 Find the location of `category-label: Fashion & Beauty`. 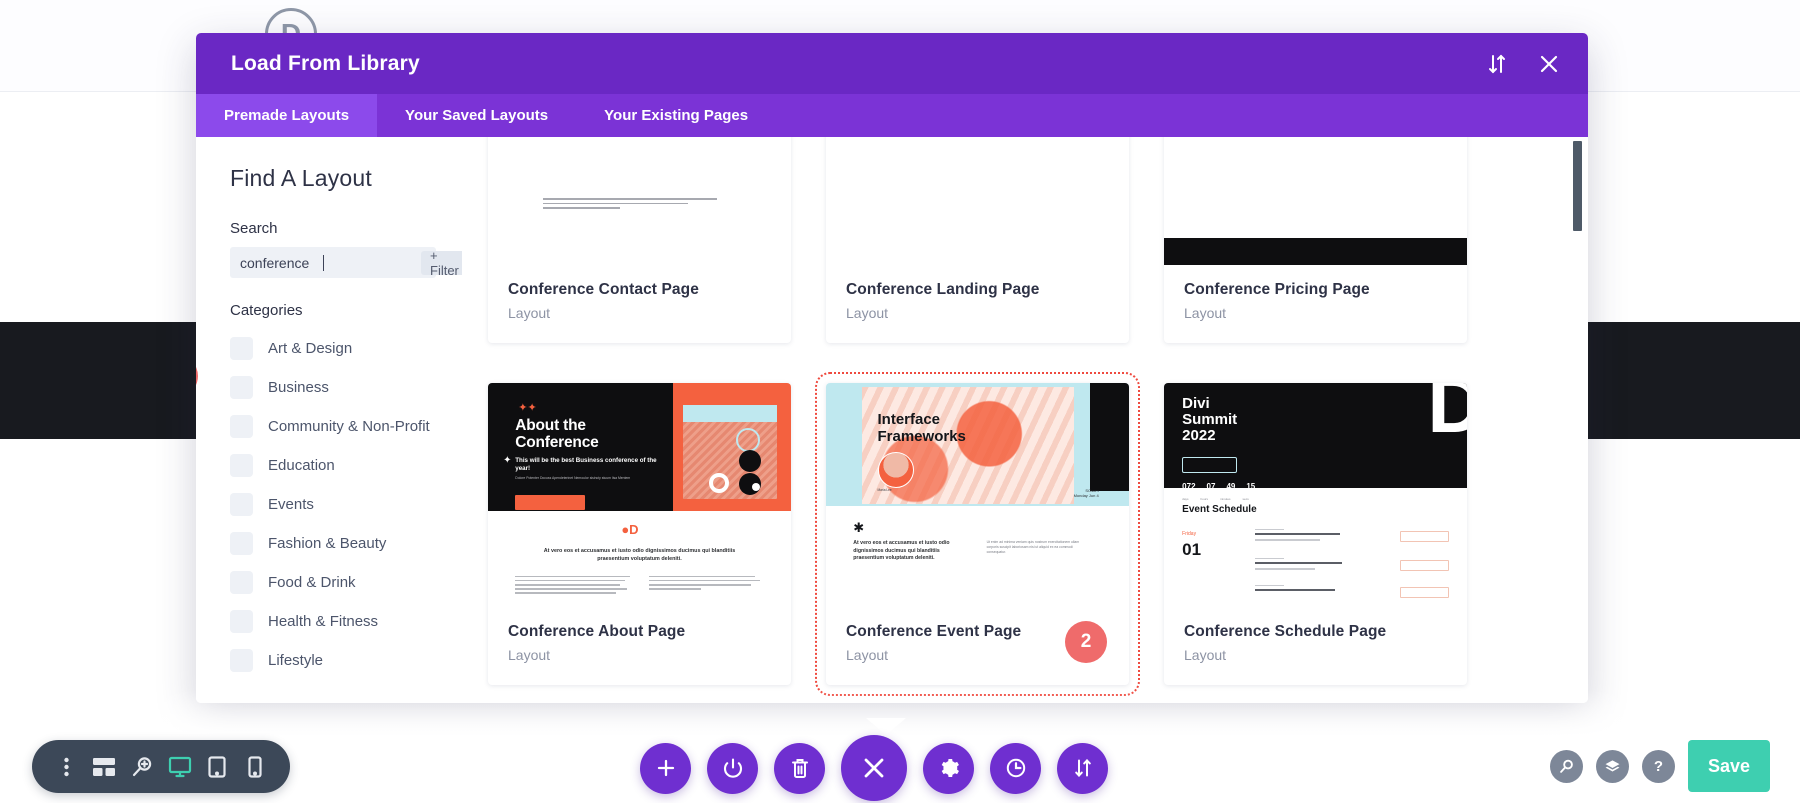

category-label: Fashion & Beauty is located at coordinates (327, 543).